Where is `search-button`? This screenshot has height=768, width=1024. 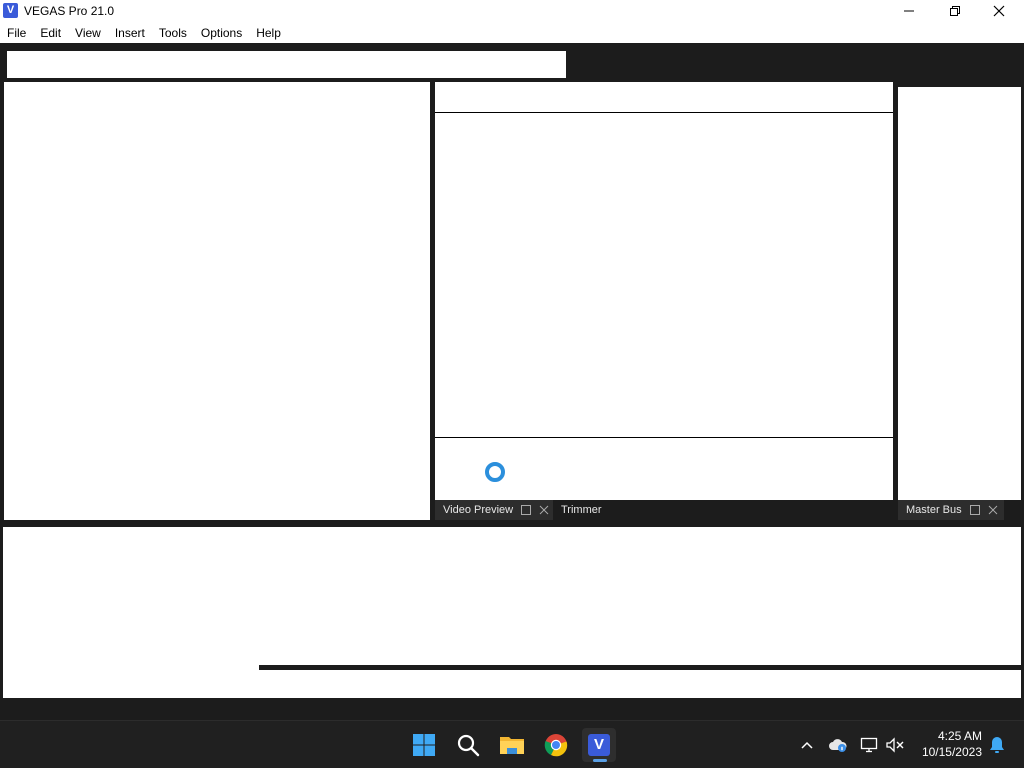
search-button is located at coordinates (468, 745).